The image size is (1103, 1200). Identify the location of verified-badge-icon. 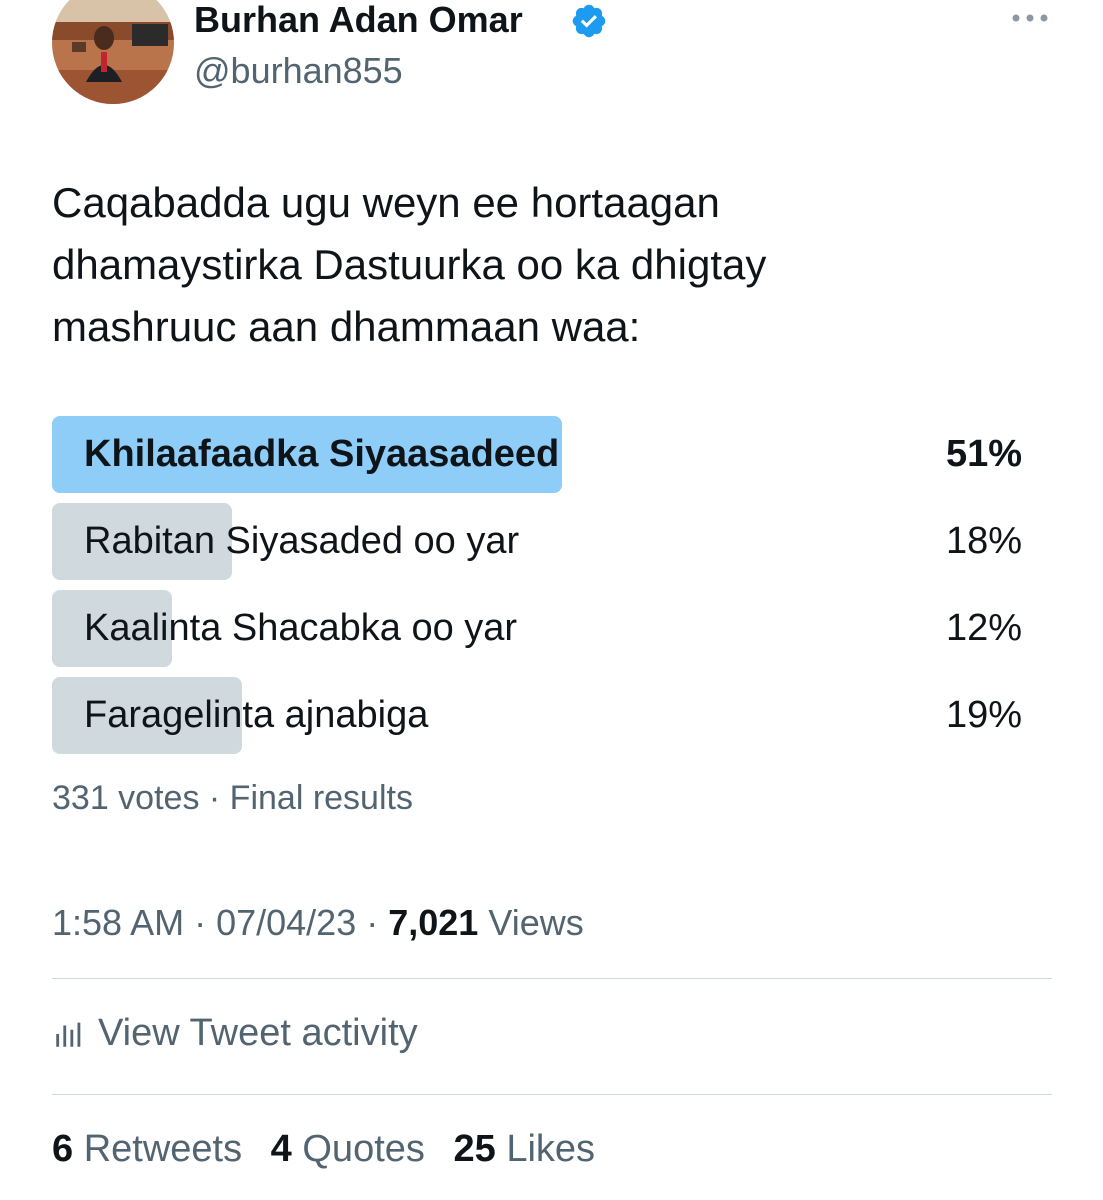
(589, 21).